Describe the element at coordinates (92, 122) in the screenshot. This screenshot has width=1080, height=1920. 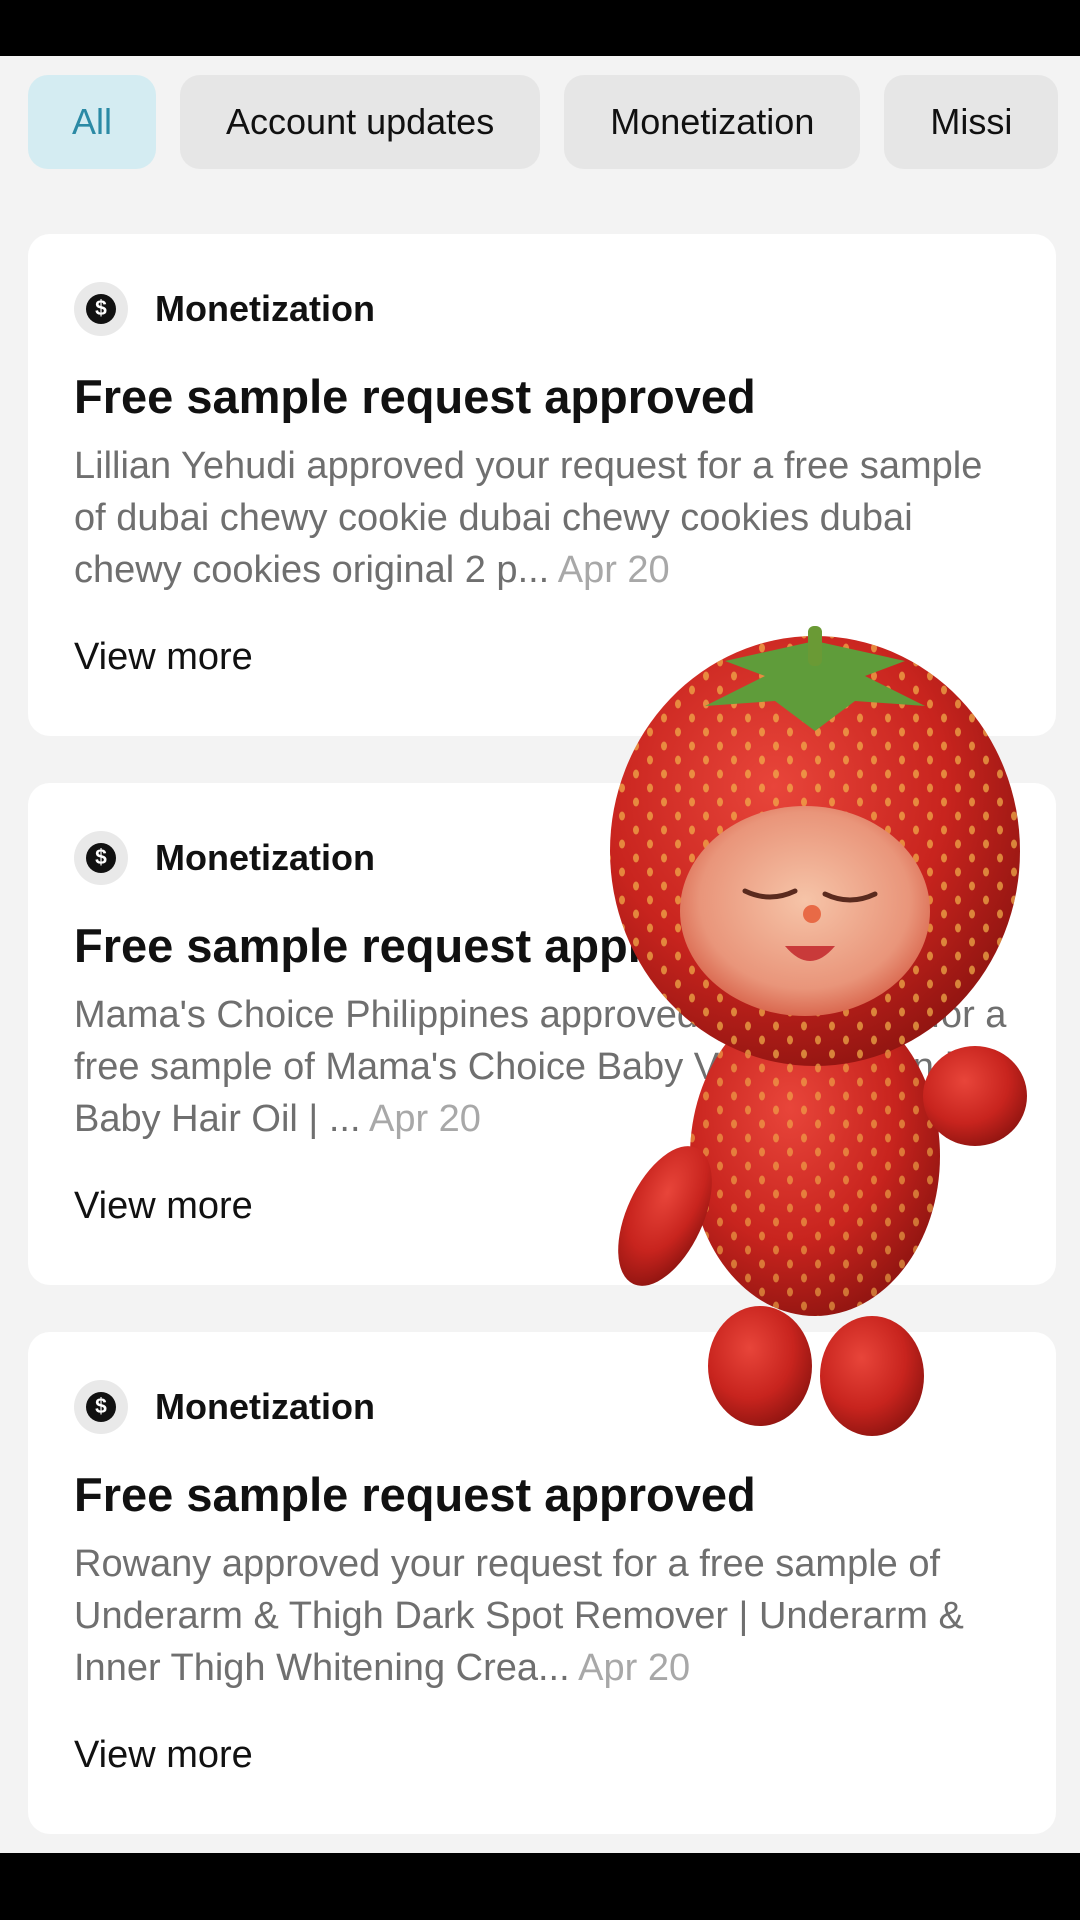
I see `tab-all: All` at that location.